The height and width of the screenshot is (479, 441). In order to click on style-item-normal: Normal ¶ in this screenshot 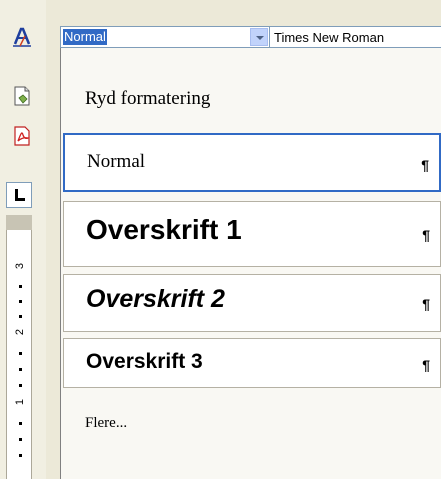, I will do `click(252, 162)`.